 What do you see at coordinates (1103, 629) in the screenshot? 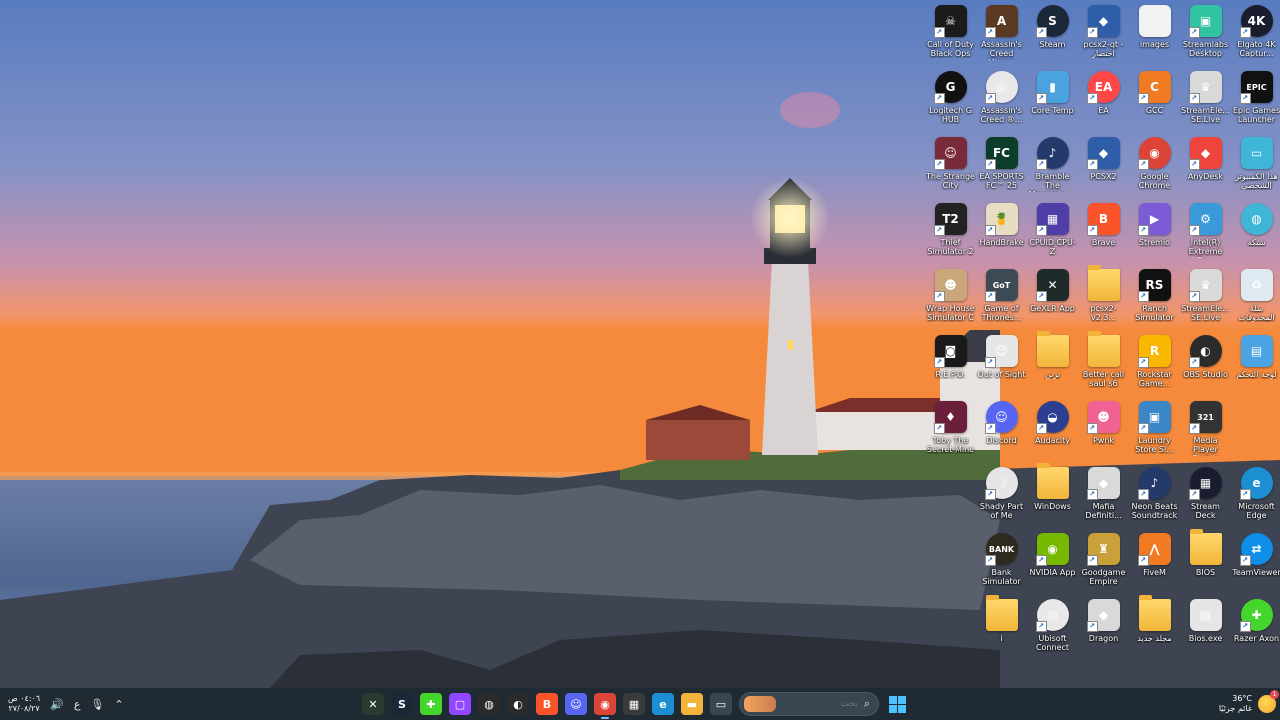
I see `desktop-shortcut: ◆ ↗ Dragon` at bounding box center [1103, 629].